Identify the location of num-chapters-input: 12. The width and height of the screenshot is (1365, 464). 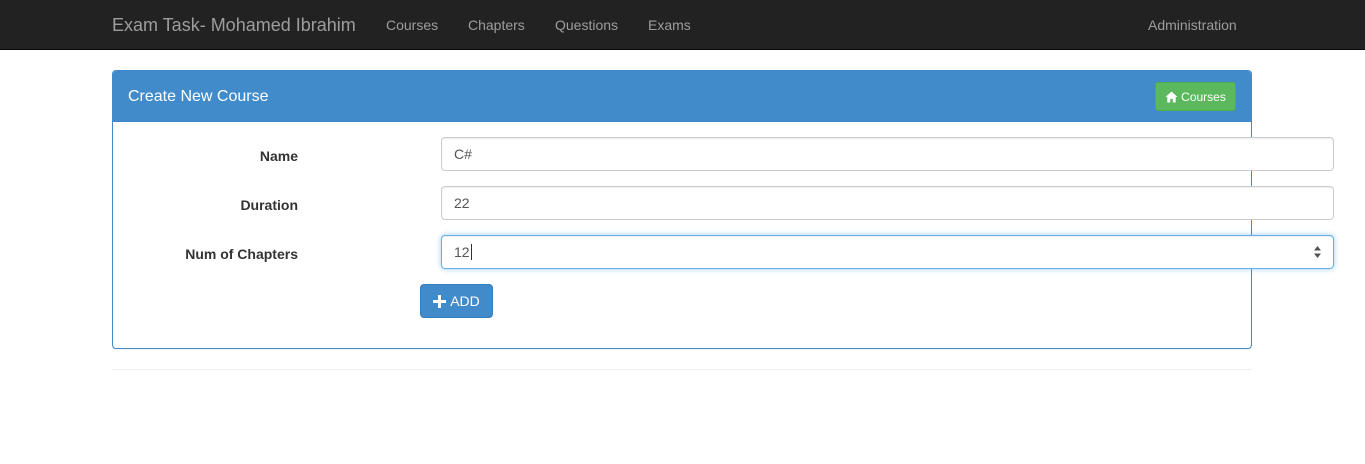
(887, 252).